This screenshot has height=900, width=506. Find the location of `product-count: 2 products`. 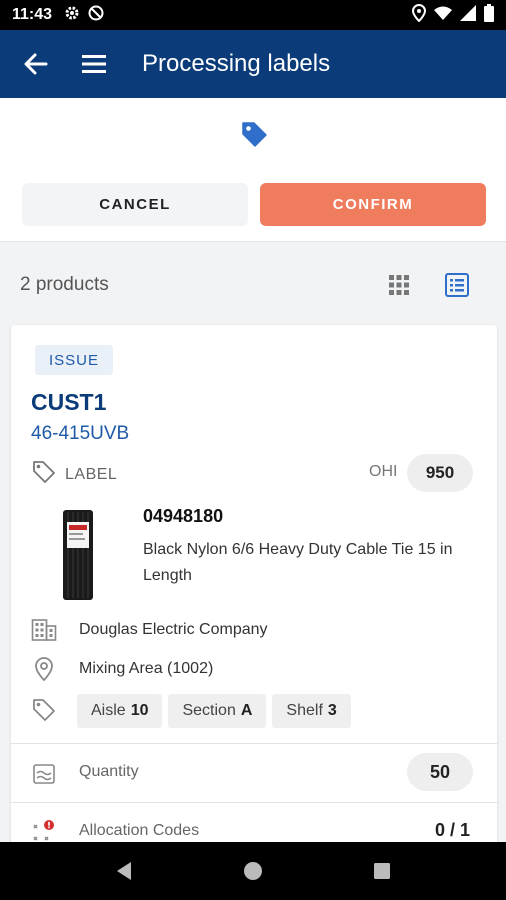

product-count: 2 products is located at coordinates (64, 284).